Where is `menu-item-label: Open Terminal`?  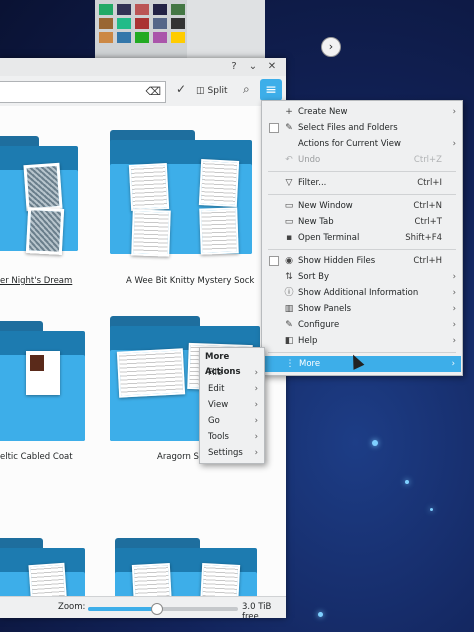 menu-item-label: Open Terminal is located at coordinates (329, 238).